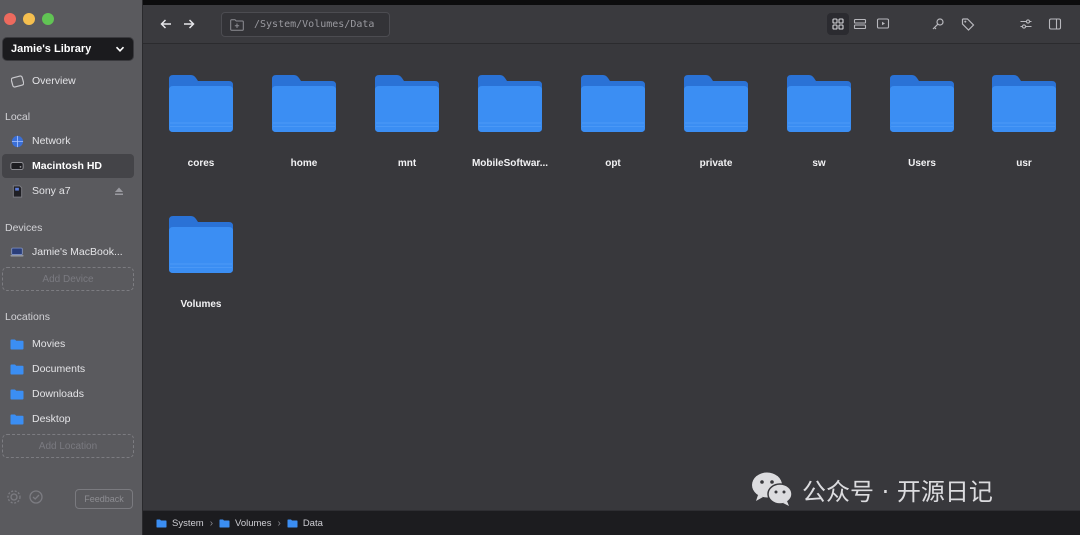  I want to click on key-icon, so click(938, 24).